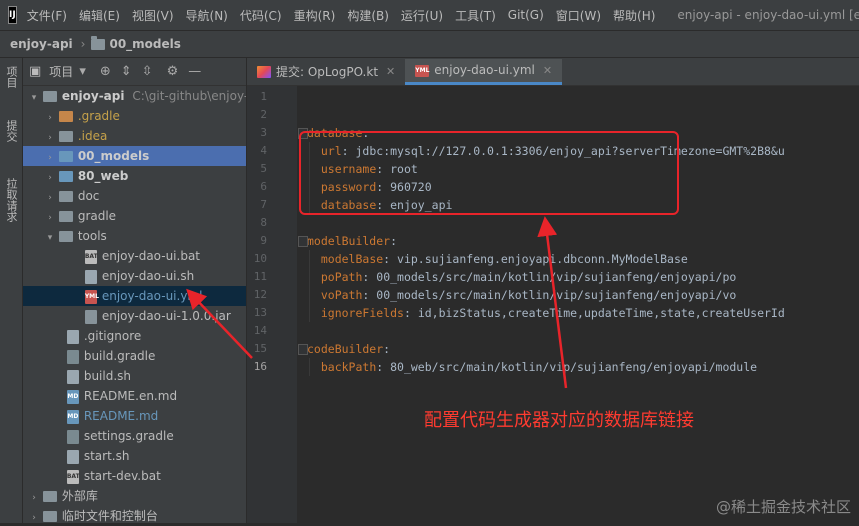 Image resolution: width=859 pixels, height=526 pixels. Describe the element at coordinates (61, 71) in the screenshot. I see `project-panel-title: 项目` at that location.